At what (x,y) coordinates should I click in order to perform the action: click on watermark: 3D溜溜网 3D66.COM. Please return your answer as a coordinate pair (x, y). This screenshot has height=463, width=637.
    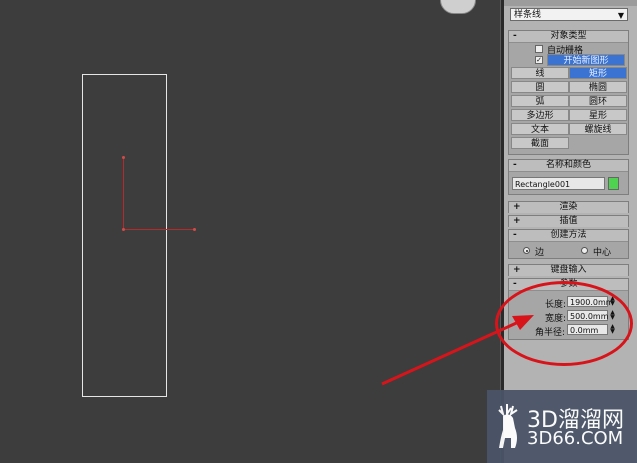
    Looking at the image, I should click on (562, 426).